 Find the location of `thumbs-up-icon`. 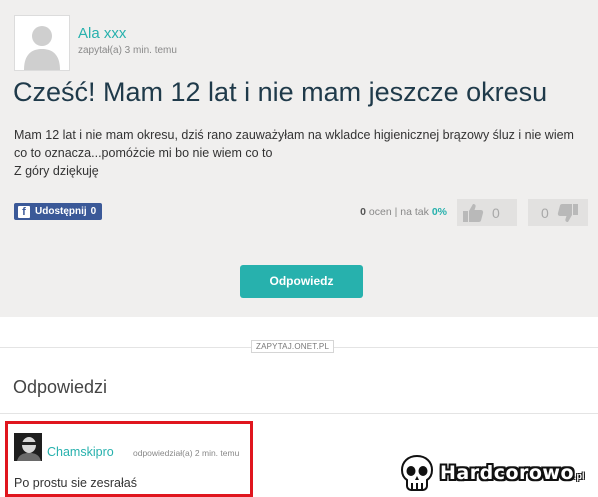

thumbs-up-icon is located at coordinates (473, 212).